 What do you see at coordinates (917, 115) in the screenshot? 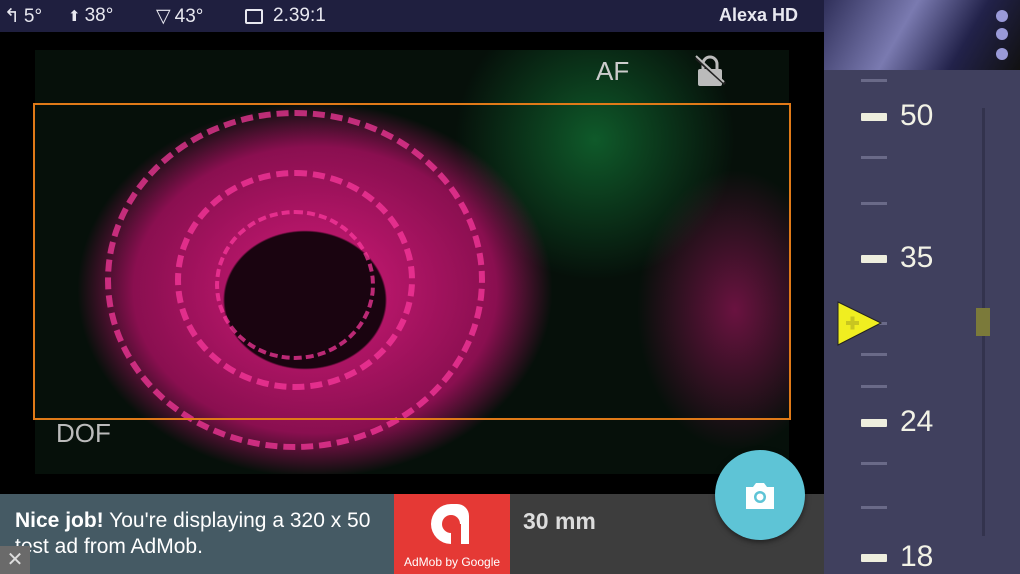
I see `scale-label: 50` at bounding box center [917, 115].